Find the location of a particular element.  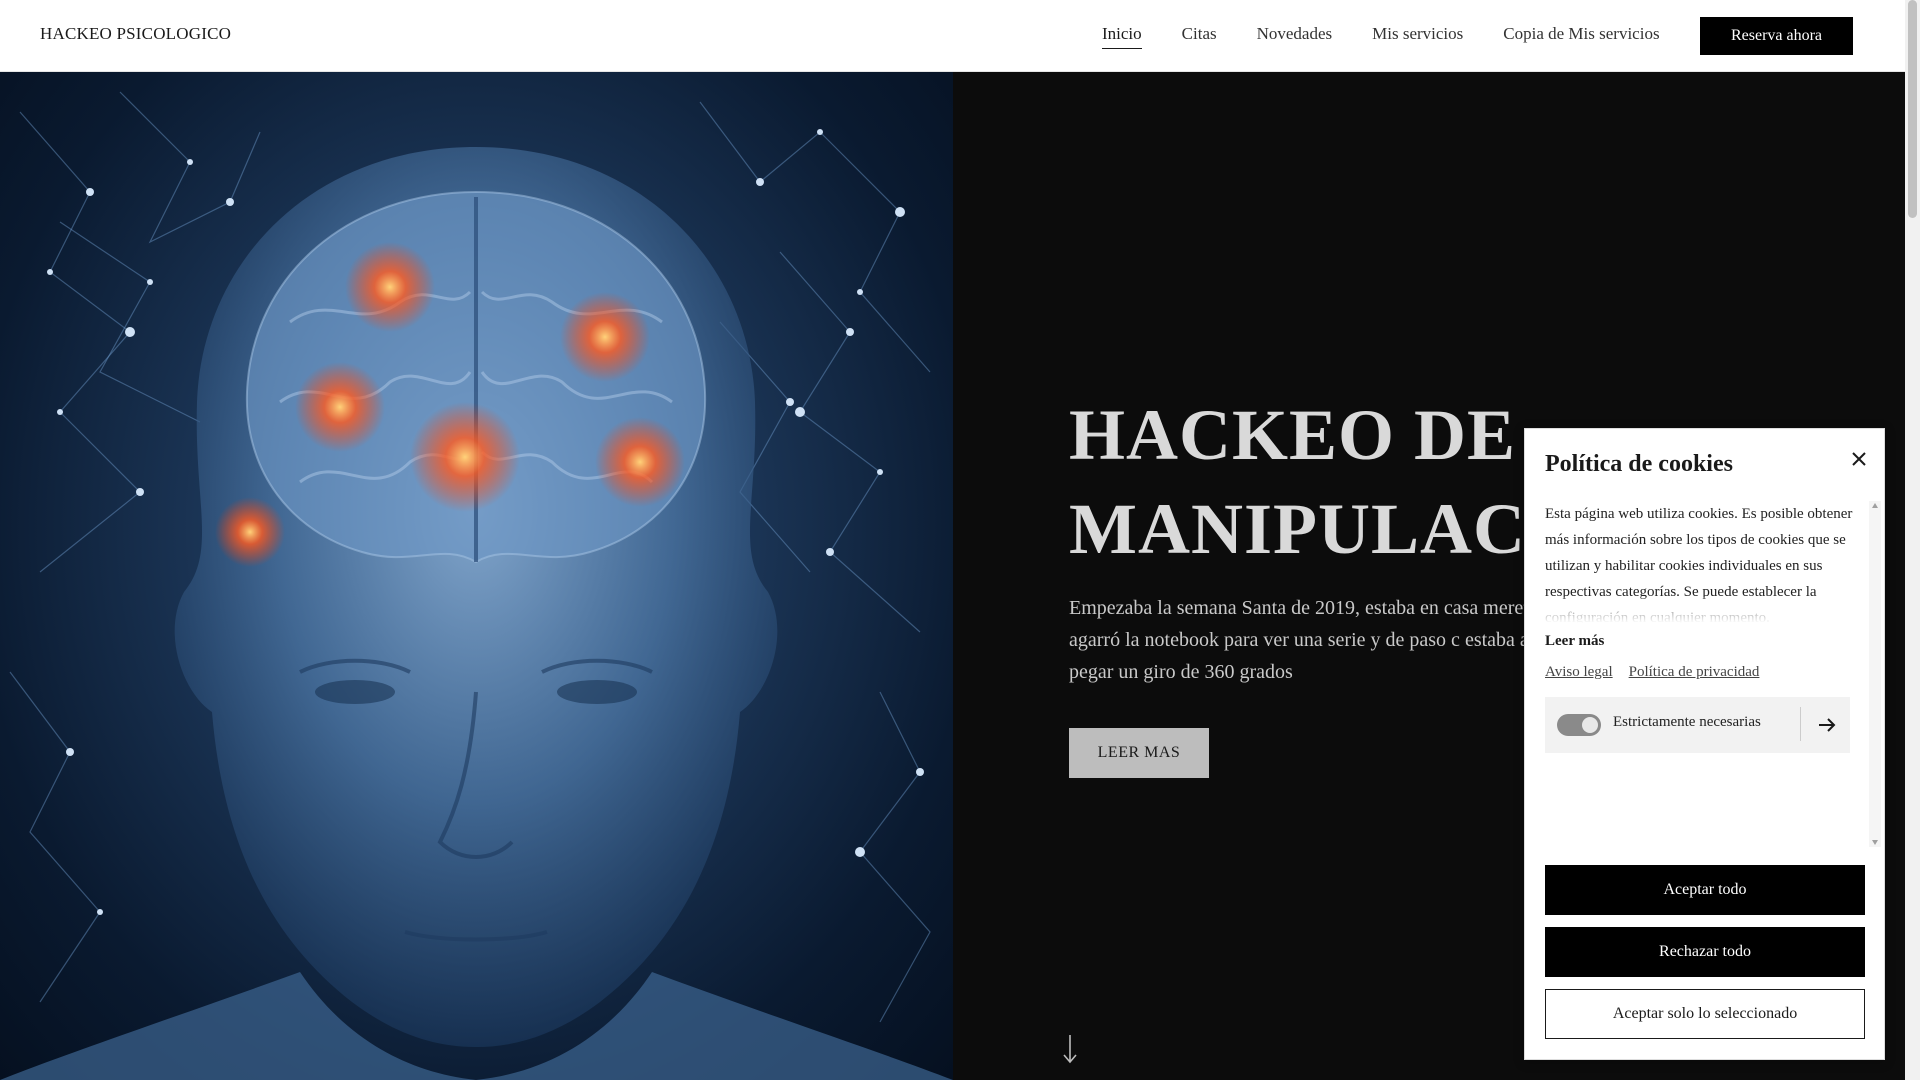

accept-selected-button: Aceptar solo lo seleccionado is located at coordinates (1705, 1014).